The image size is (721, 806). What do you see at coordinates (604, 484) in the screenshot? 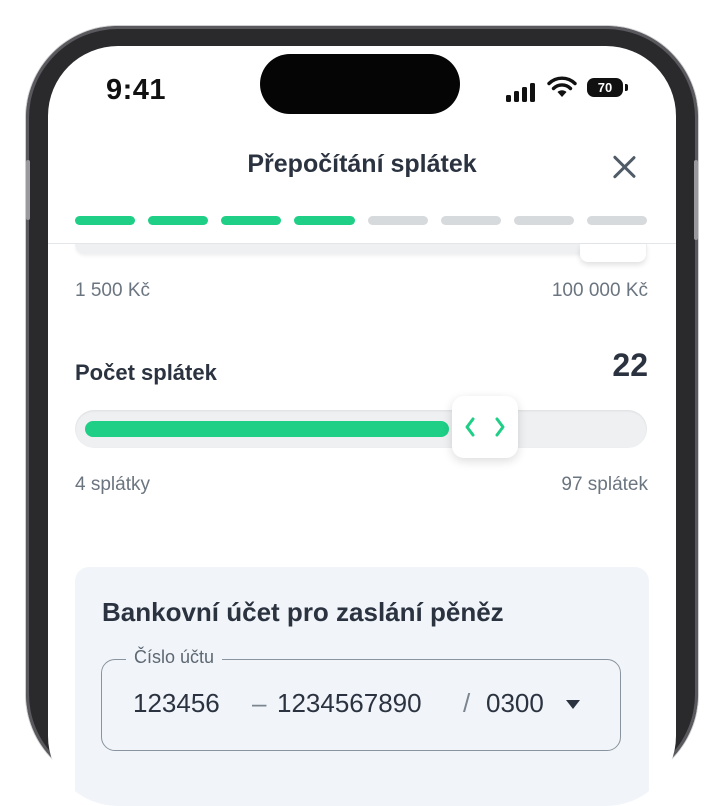
I see `installments-max-label: 97 splátek` at bounding box center [604, 484].